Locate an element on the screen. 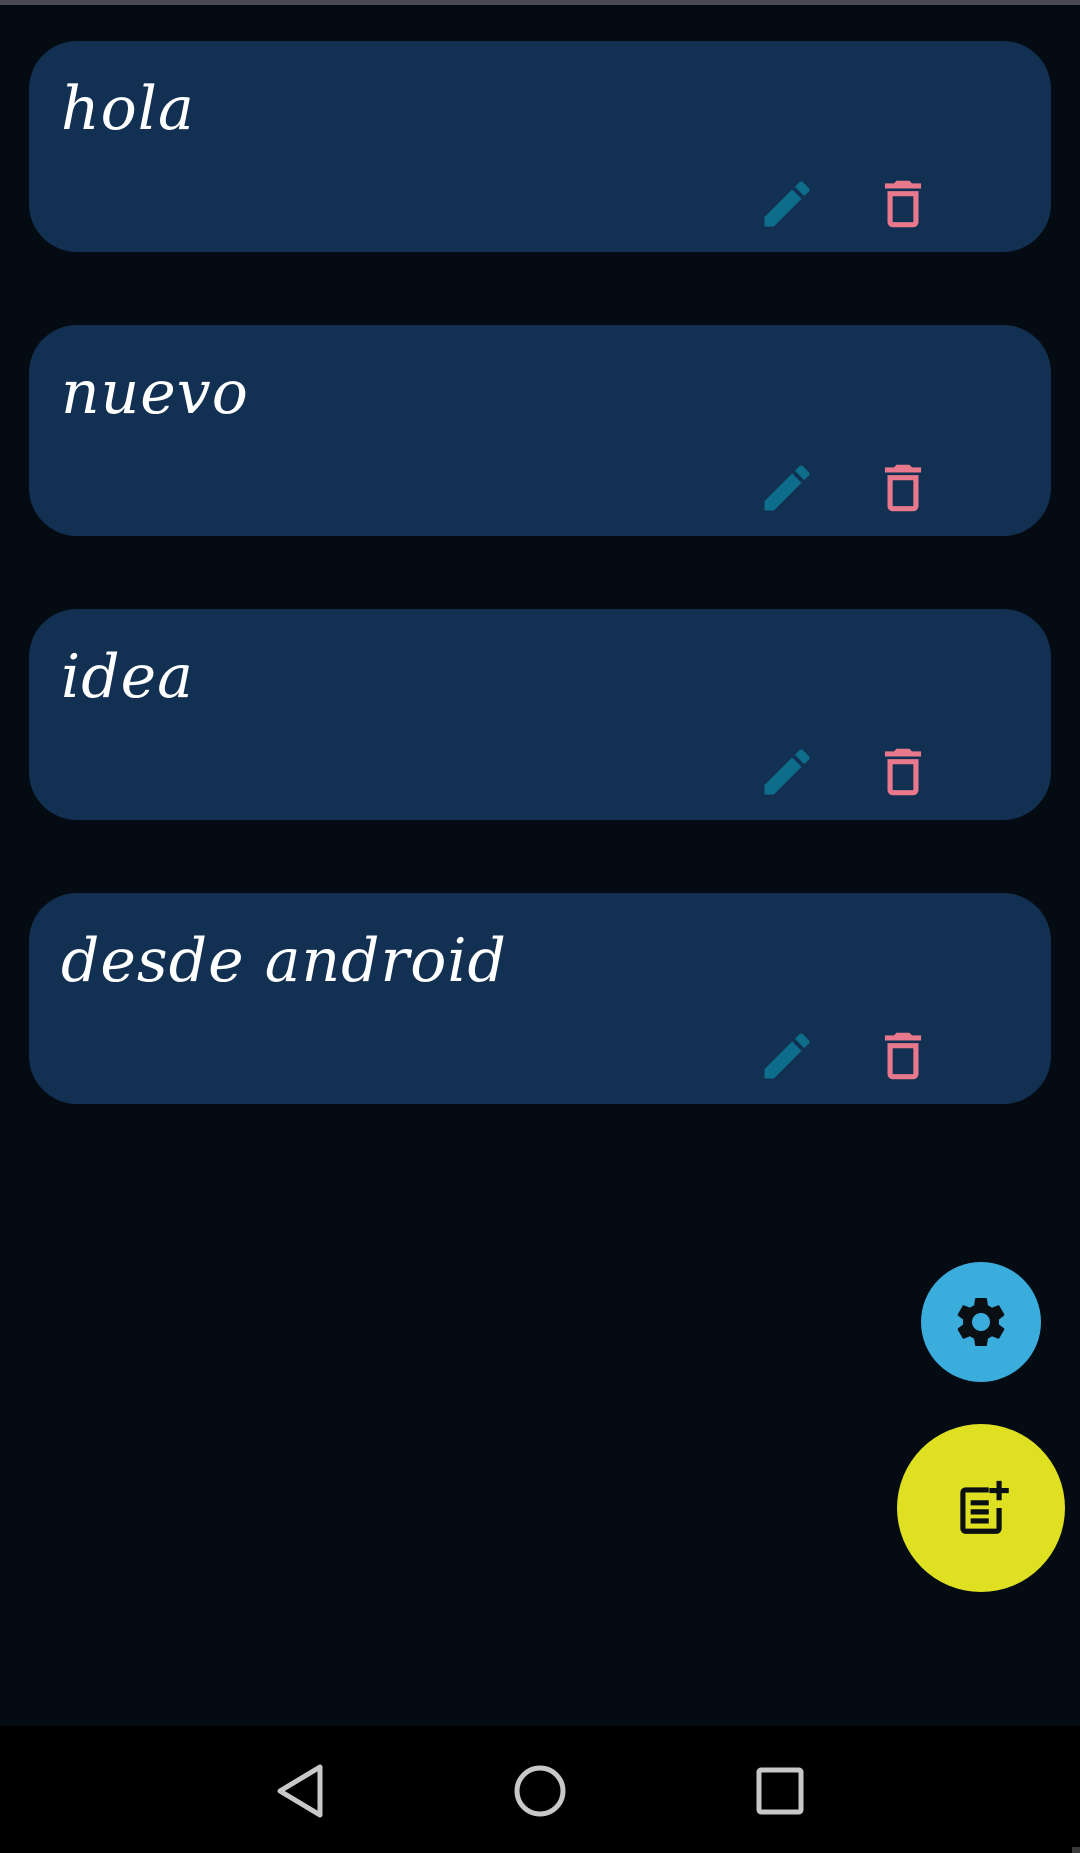 This screenshot has width=1080, height=1853. gear-icon is located at coordinates (981, 1322).